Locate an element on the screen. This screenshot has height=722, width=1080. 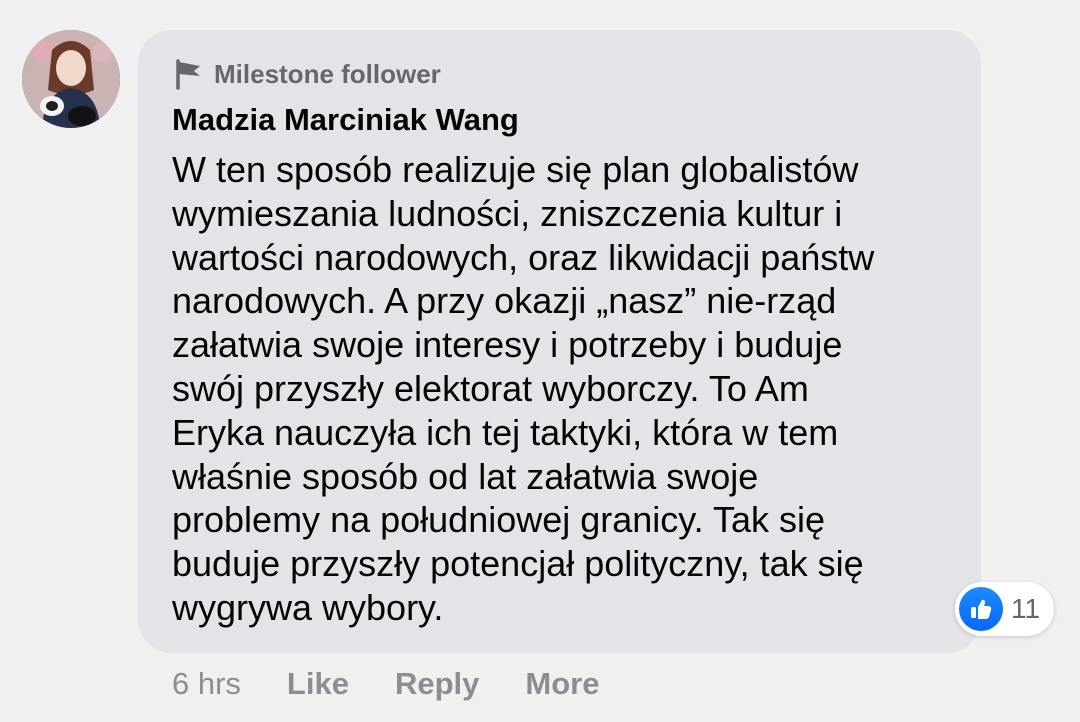
author-name: Madzia Marciniak Wang is located at coordinates (559, 120).